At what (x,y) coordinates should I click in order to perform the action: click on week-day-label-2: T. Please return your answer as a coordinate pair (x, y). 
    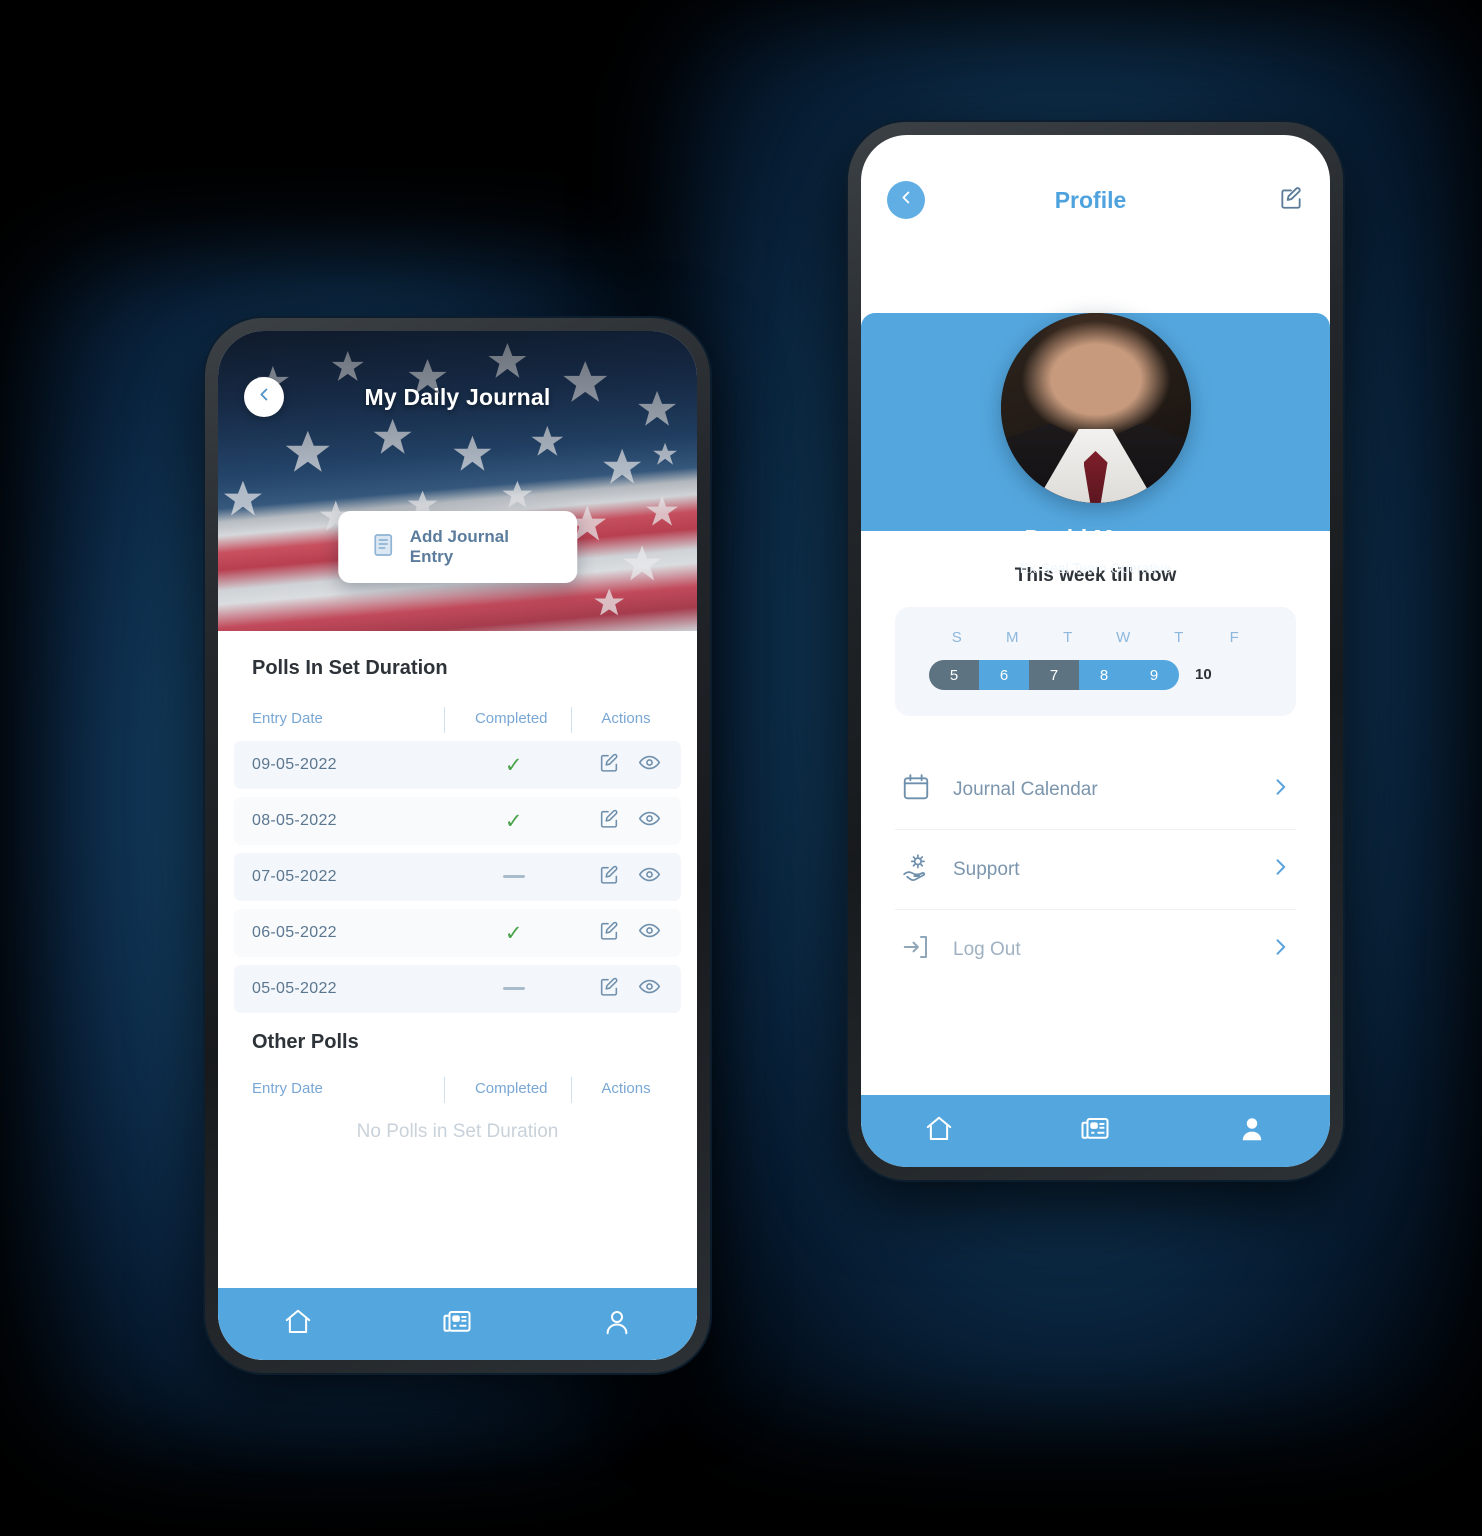
    Looking at the image, I should click on (1068, 637).